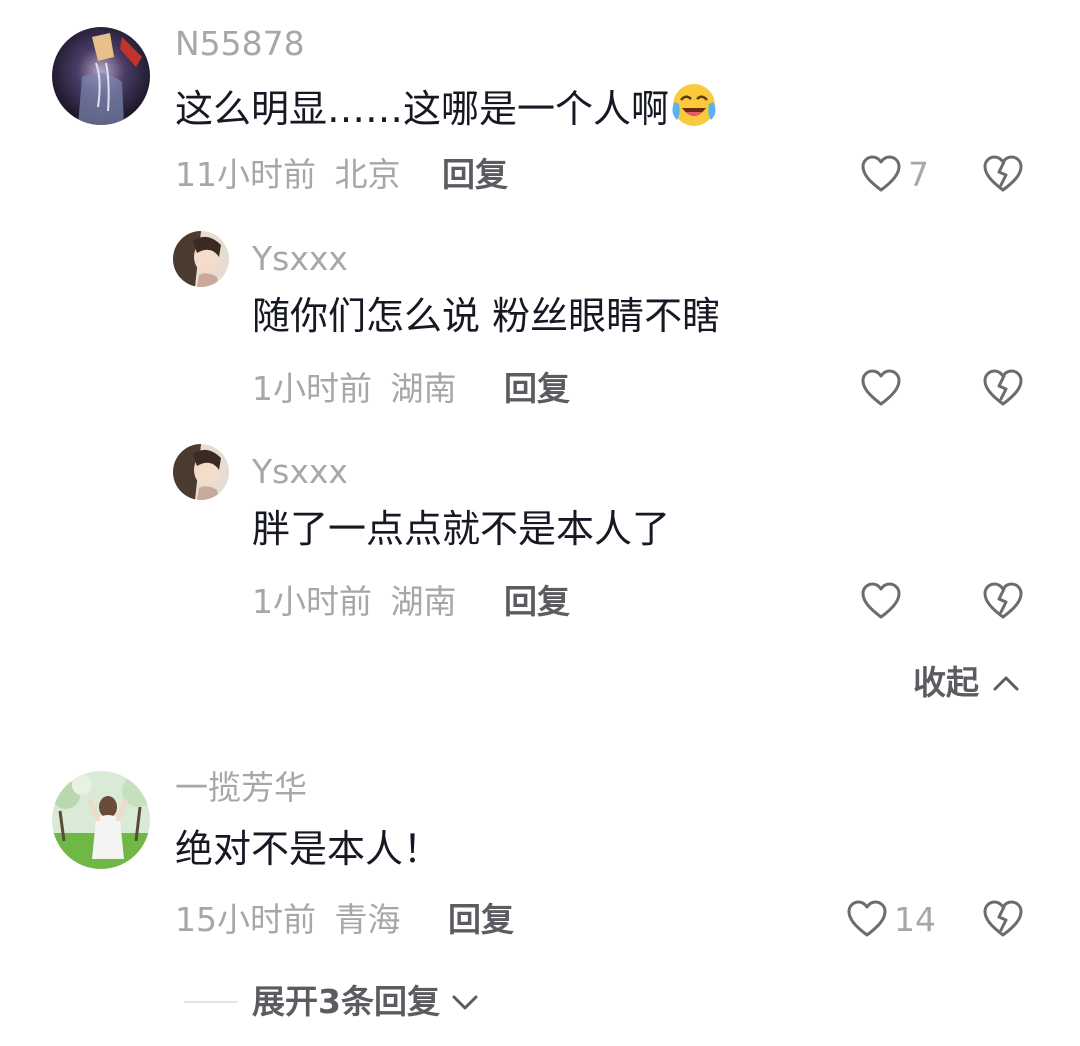  Describe the element at coordinates (308, 849) in the screenshot. I see `comment-text: 绝对不是本人！` at that location.